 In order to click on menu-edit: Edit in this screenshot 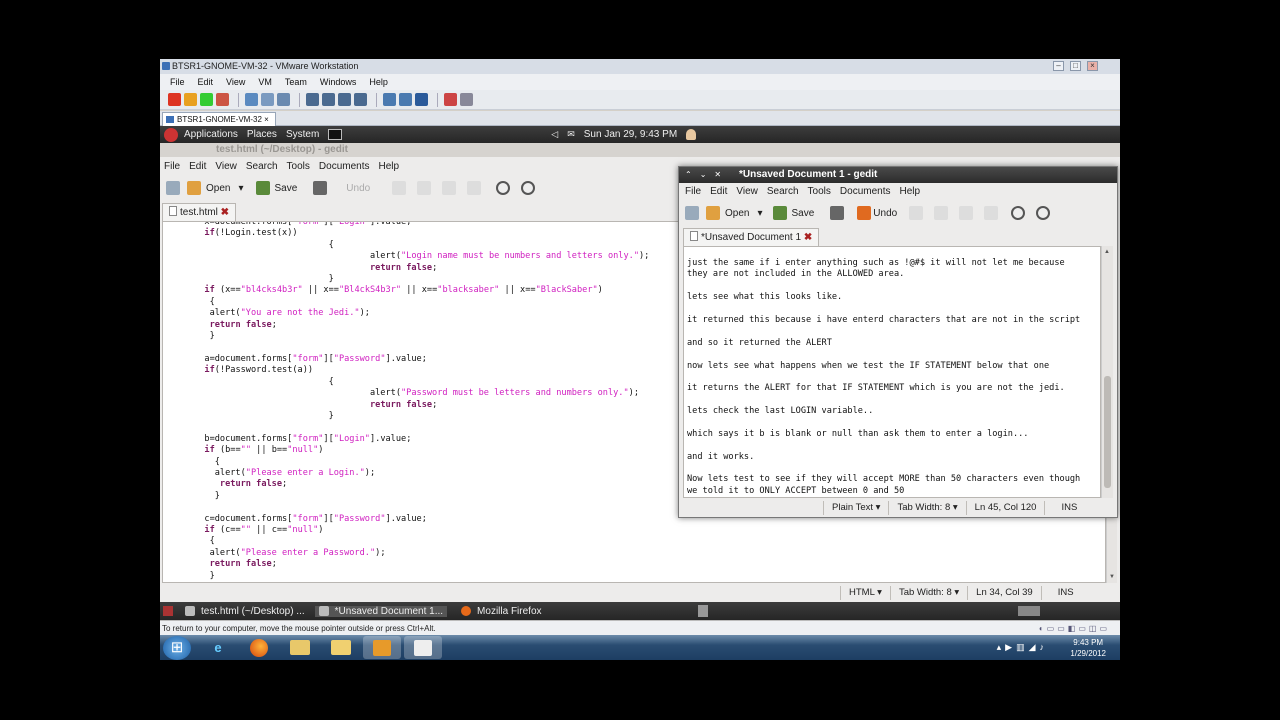, I will do `click(206, 82)`.